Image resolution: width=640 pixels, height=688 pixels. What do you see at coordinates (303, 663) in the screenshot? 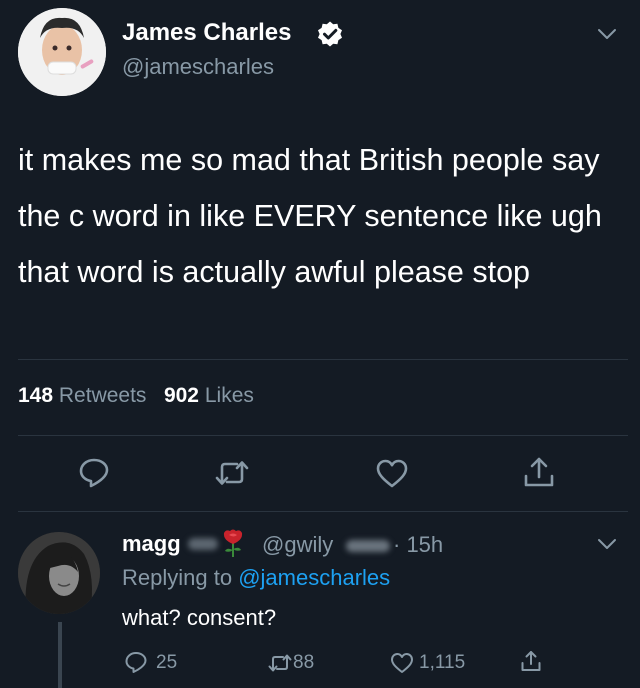
I see `retweet-count: 88` at bounding box center [303, 663].